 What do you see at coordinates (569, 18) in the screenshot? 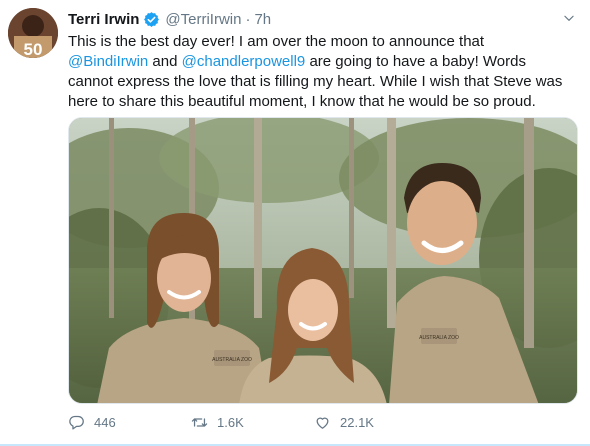
I see `chevron-down-icon` at bounding box center [569, 18].